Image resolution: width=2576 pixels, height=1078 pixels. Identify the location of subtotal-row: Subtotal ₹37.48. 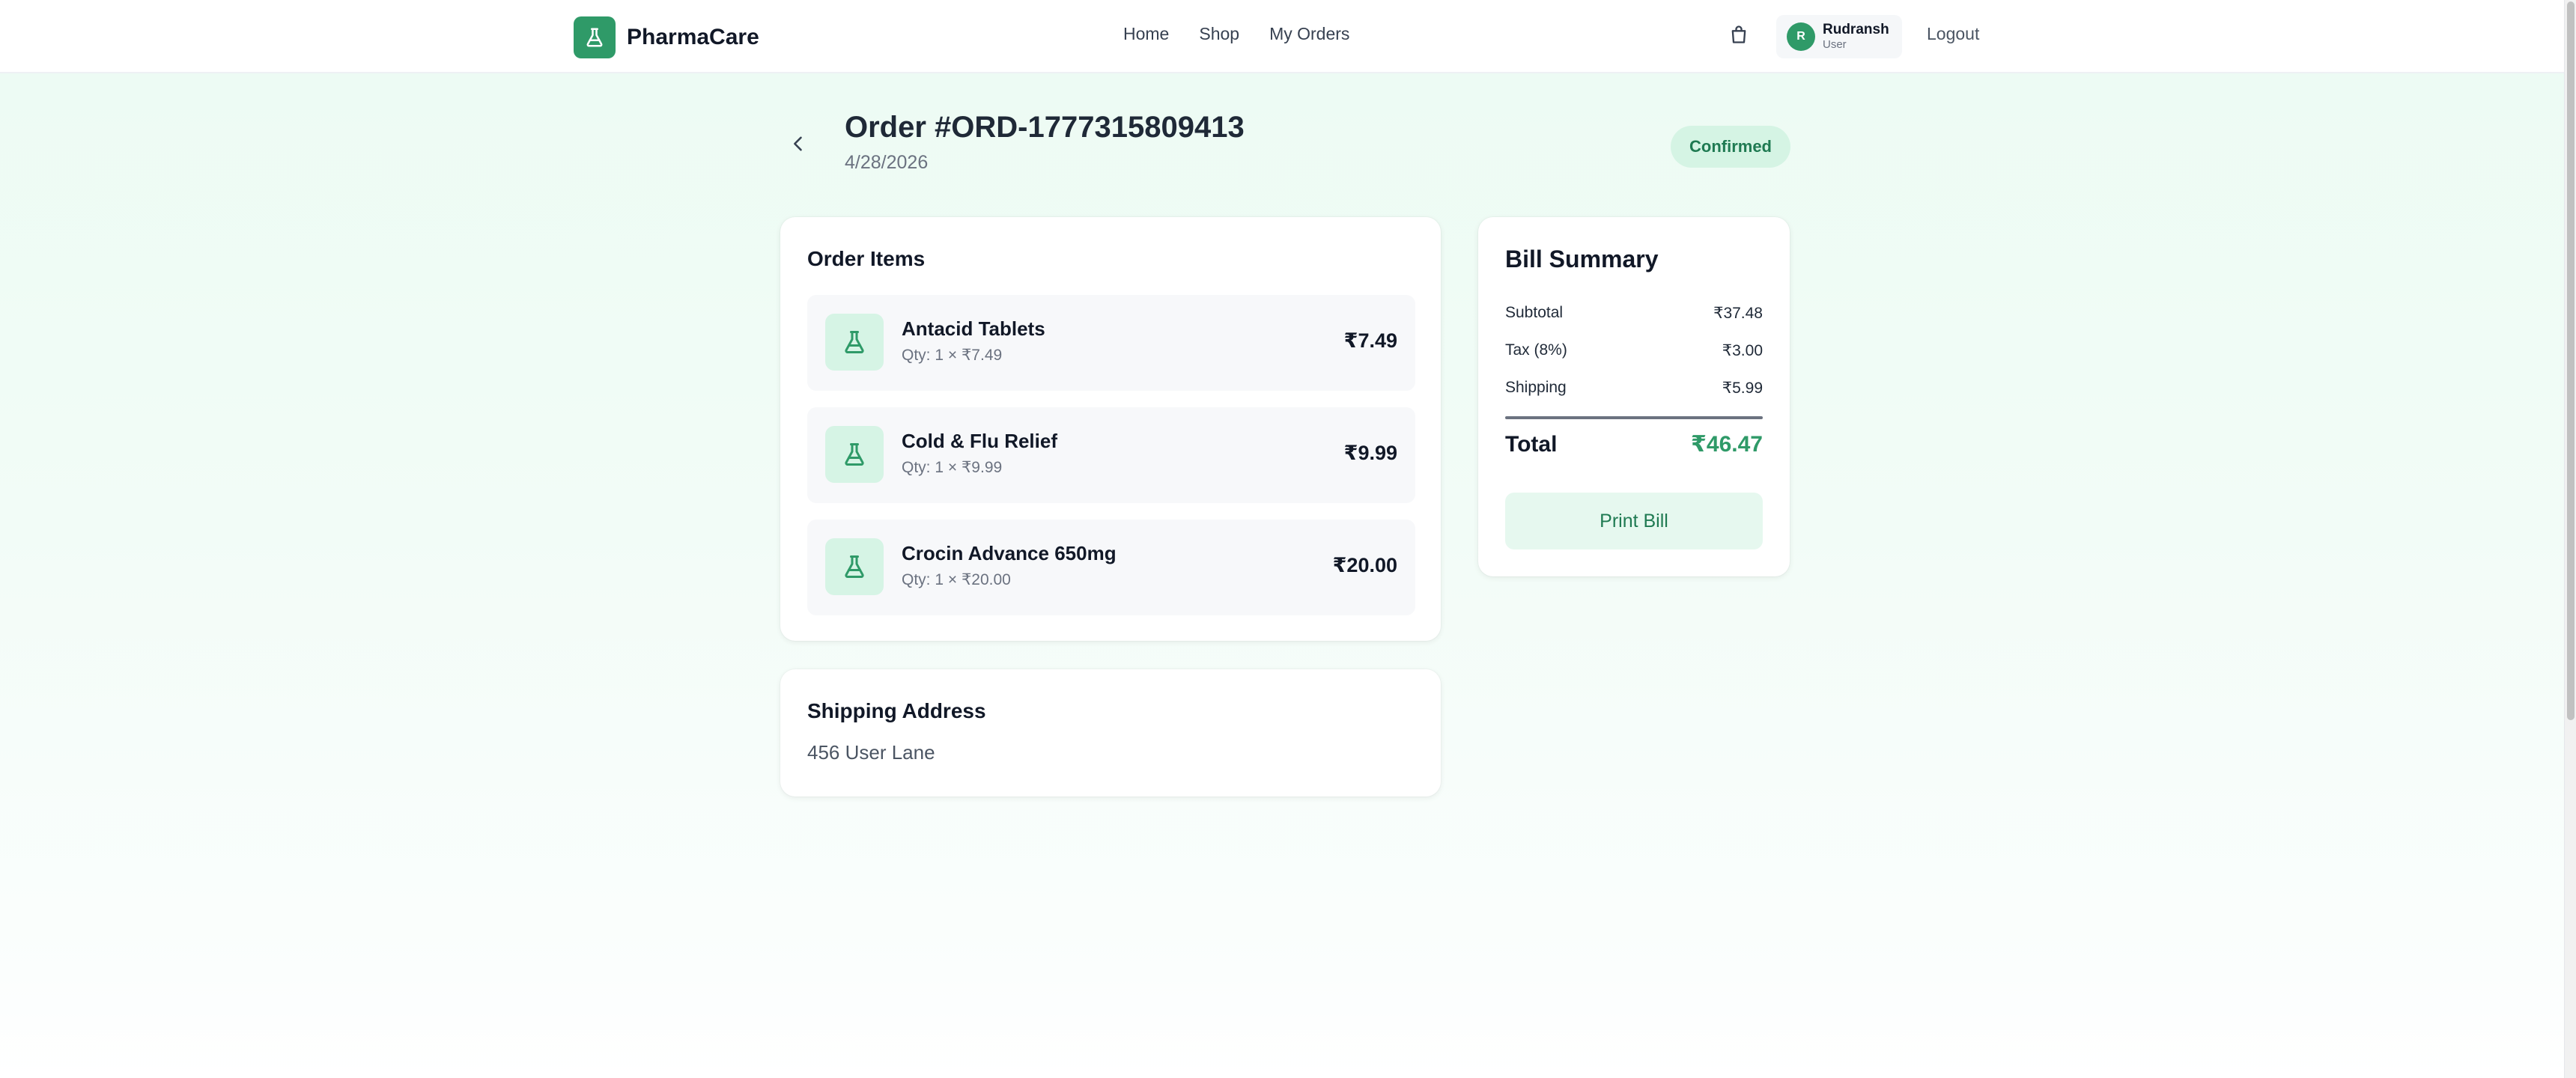
(1634, 313).